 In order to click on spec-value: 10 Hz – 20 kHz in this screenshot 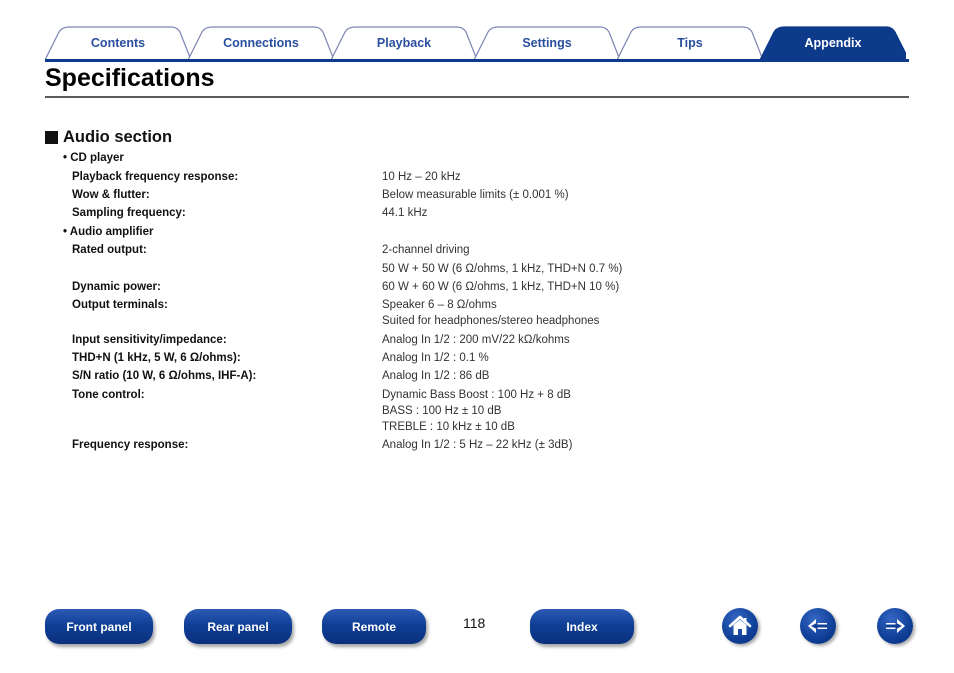, I will do `click(421, 177)`.